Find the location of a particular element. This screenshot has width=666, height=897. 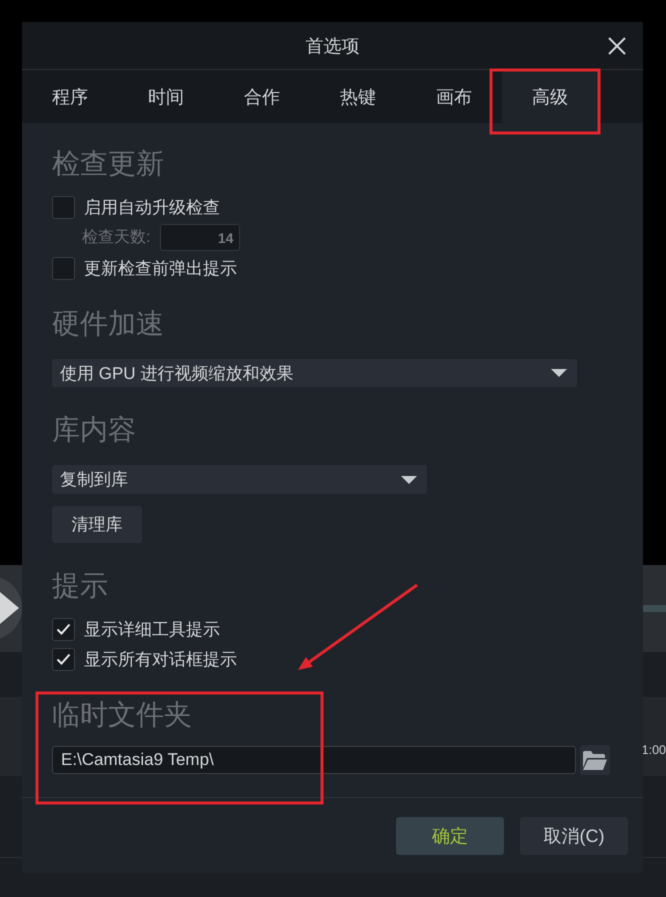

tab: 热键 is located at coordinates (358, 97).